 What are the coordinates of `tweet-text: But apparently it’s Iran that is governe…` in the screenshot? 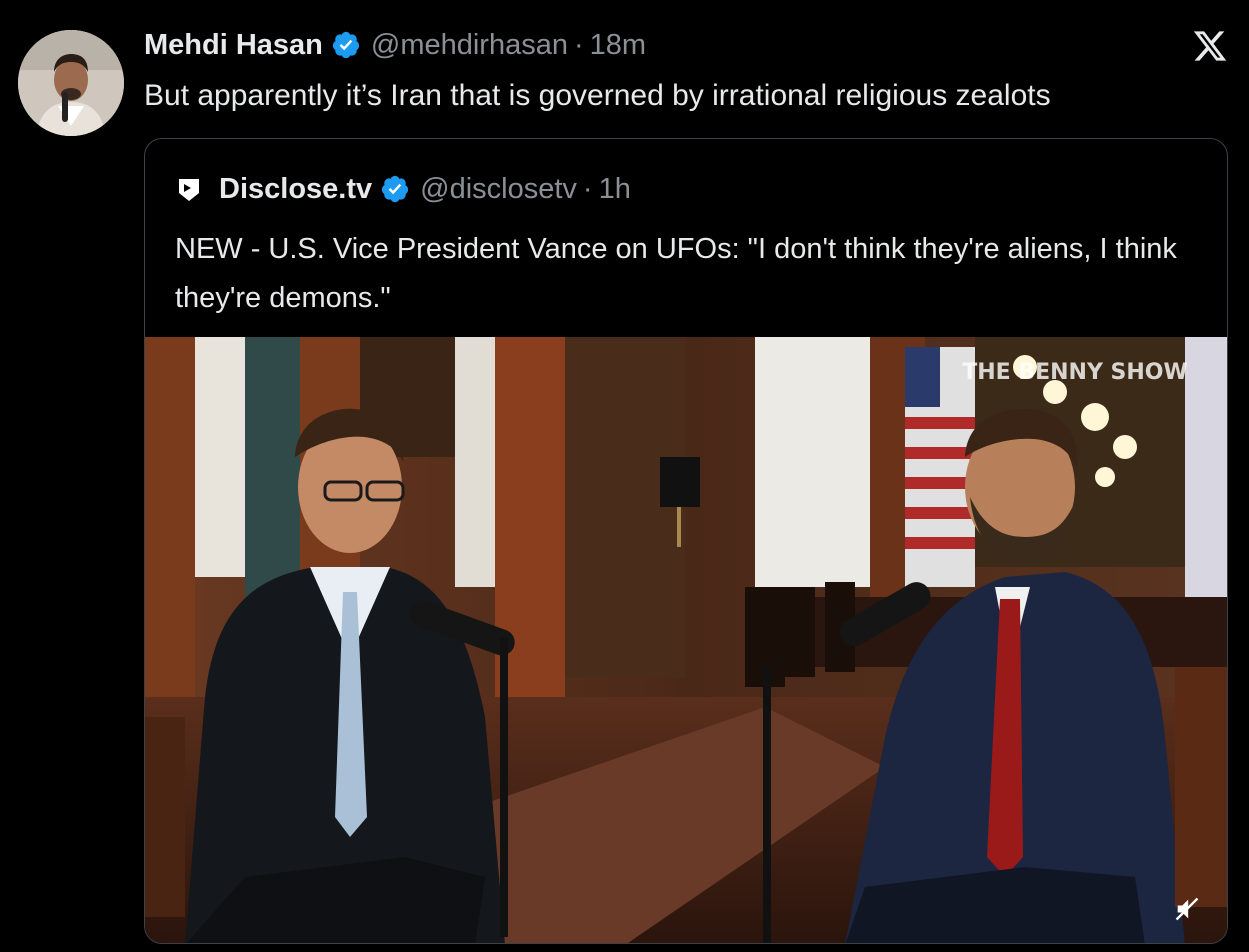 It's located at (597, 95).